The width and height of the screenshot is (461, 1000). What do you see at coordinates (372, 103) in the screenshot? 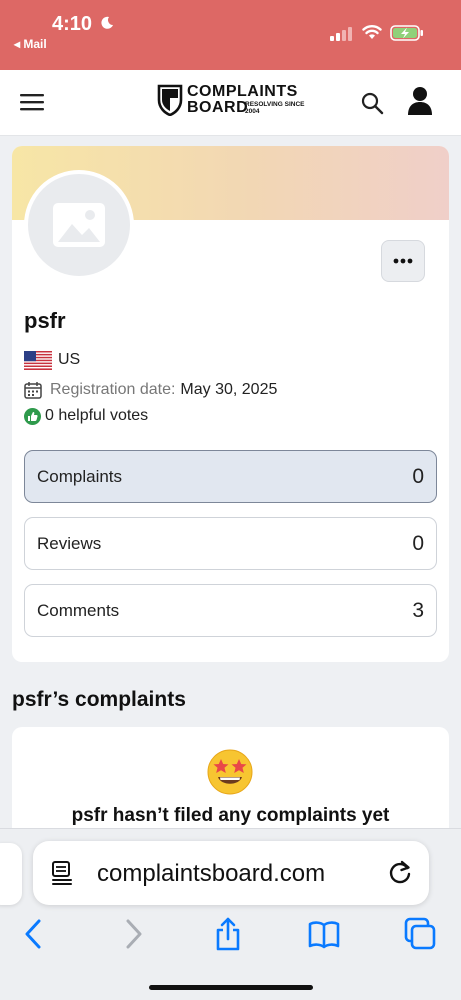
I see `search-icon` at bounding box center [372, 103].